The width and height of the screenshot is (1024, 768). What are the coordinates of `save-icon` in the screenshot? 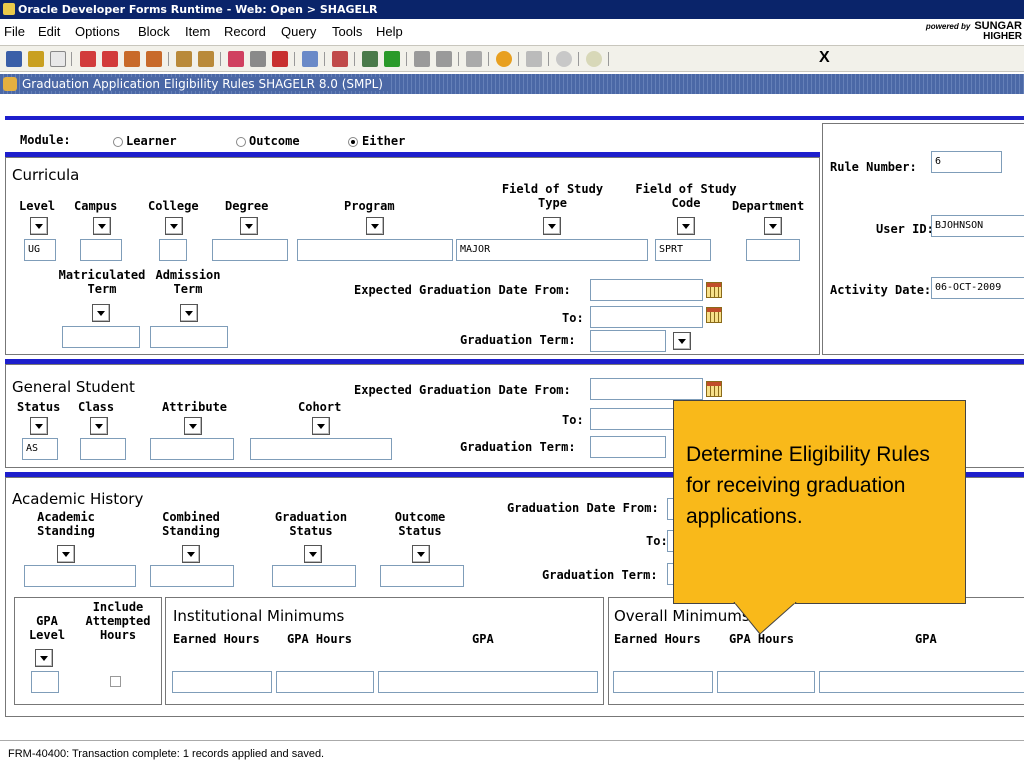 It's located at (14, 59).